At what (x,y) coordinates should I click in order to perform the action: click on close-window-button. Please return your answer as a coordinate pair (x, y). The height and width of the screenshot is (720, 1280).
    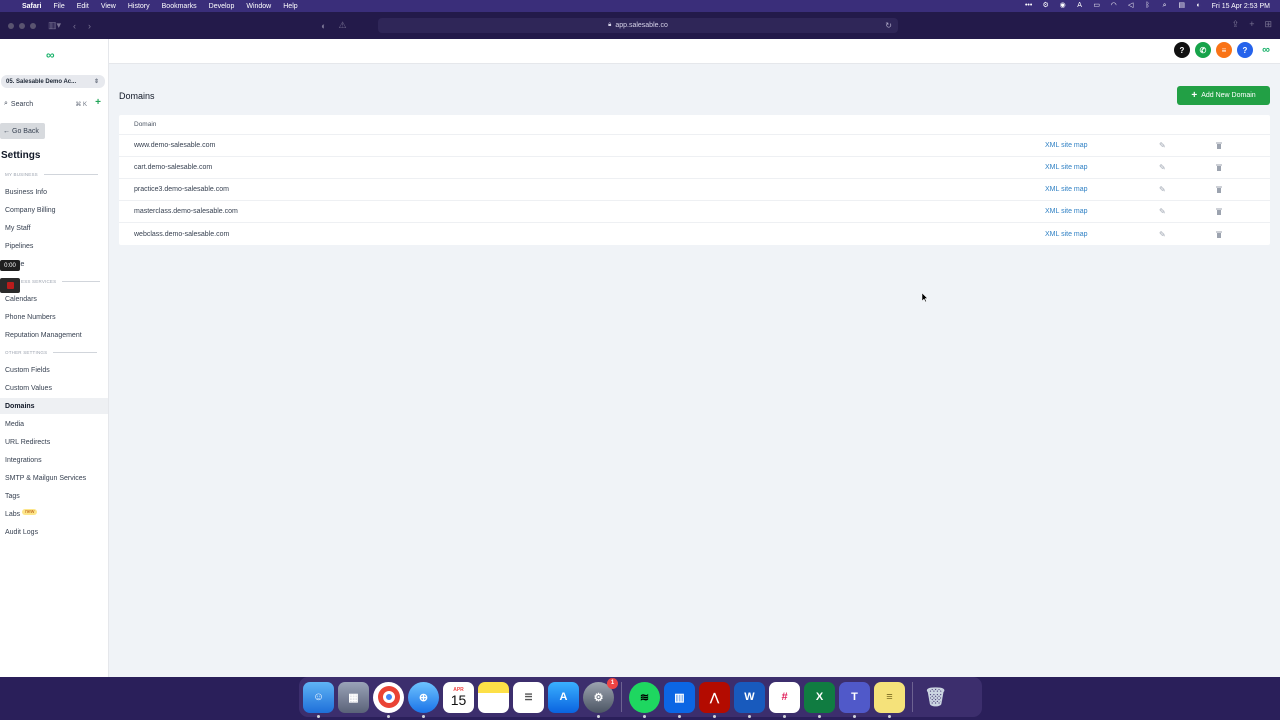
    Looking at the image, I should click on (11, 25).